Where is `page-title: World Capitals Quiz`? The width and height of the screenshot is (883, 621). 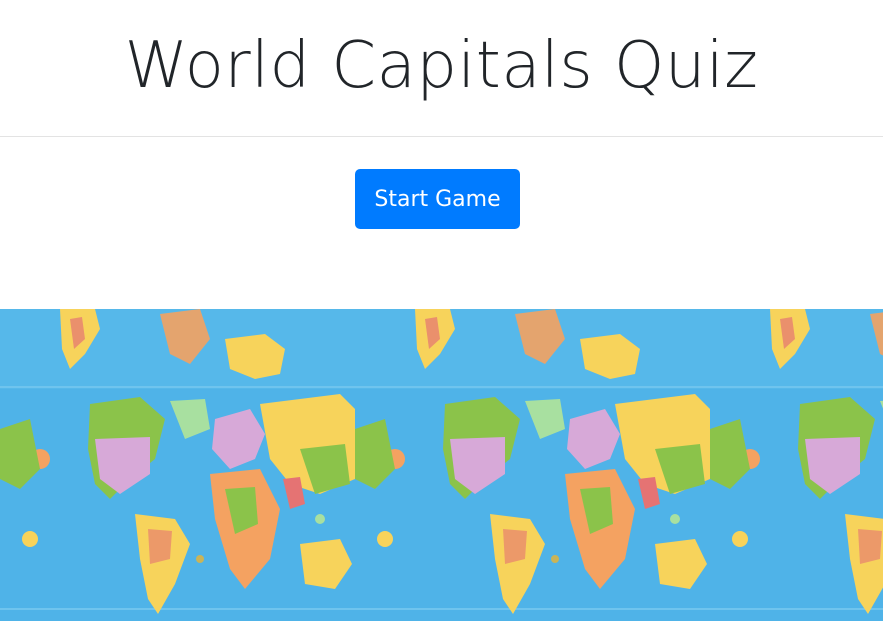 page-title: World Capitals Quiz is located at coordinates (441, 66).